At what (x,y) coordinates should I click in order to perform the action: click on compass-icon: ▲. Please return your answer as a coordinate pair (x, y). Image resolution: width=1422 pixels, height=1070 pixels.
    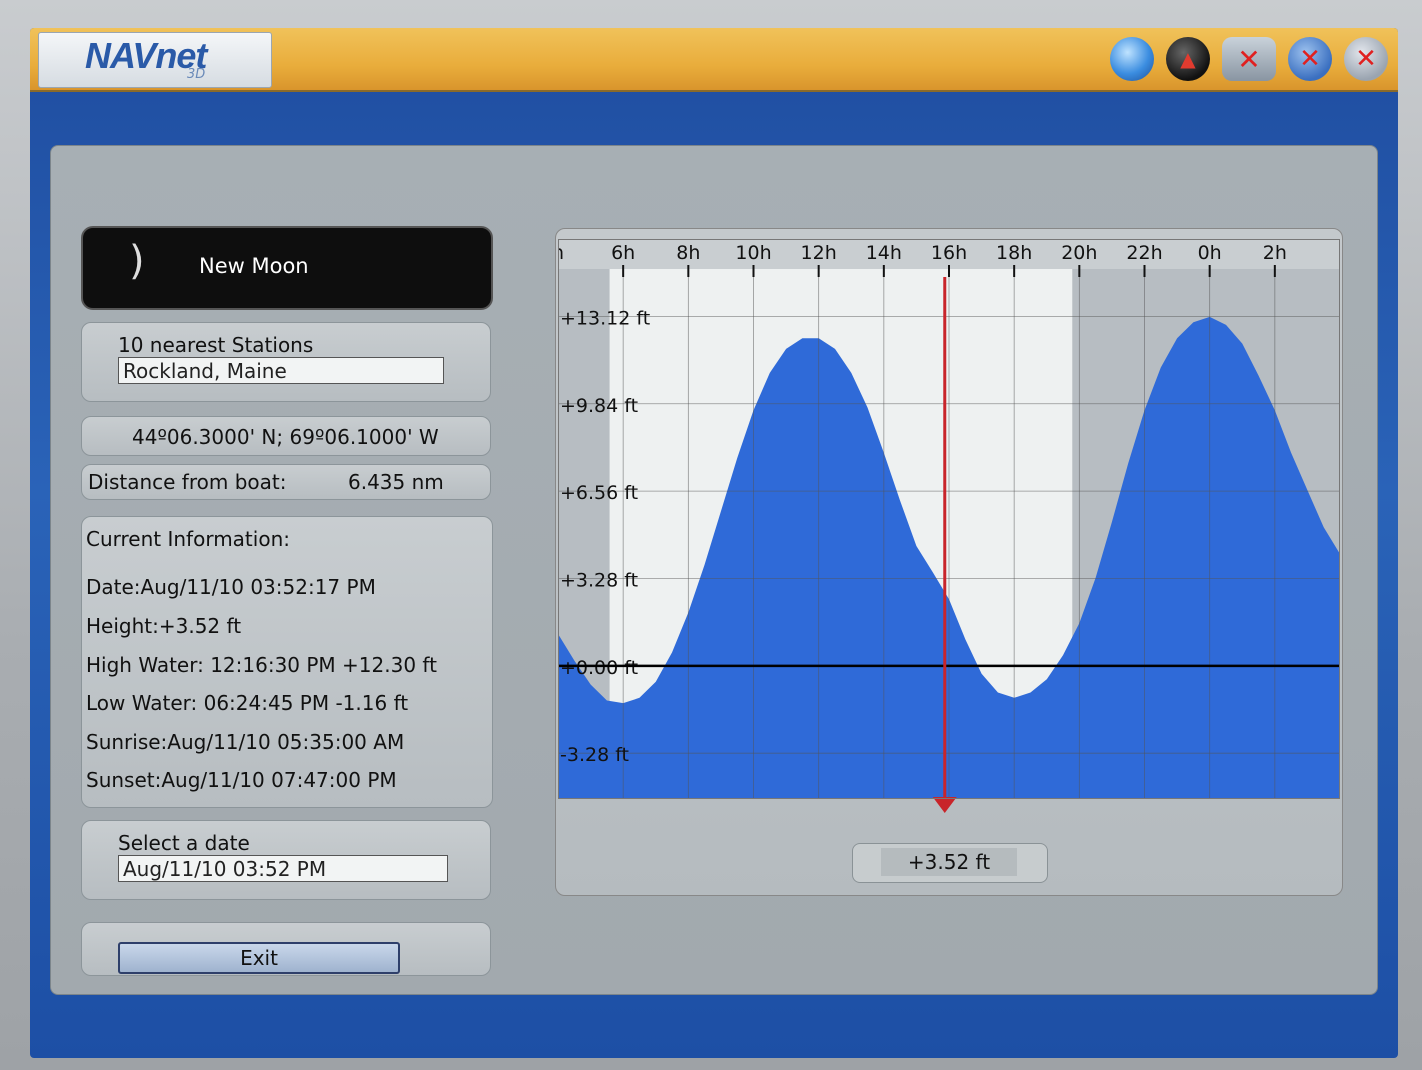
    Looking at the image, I should click on (1188, 59).